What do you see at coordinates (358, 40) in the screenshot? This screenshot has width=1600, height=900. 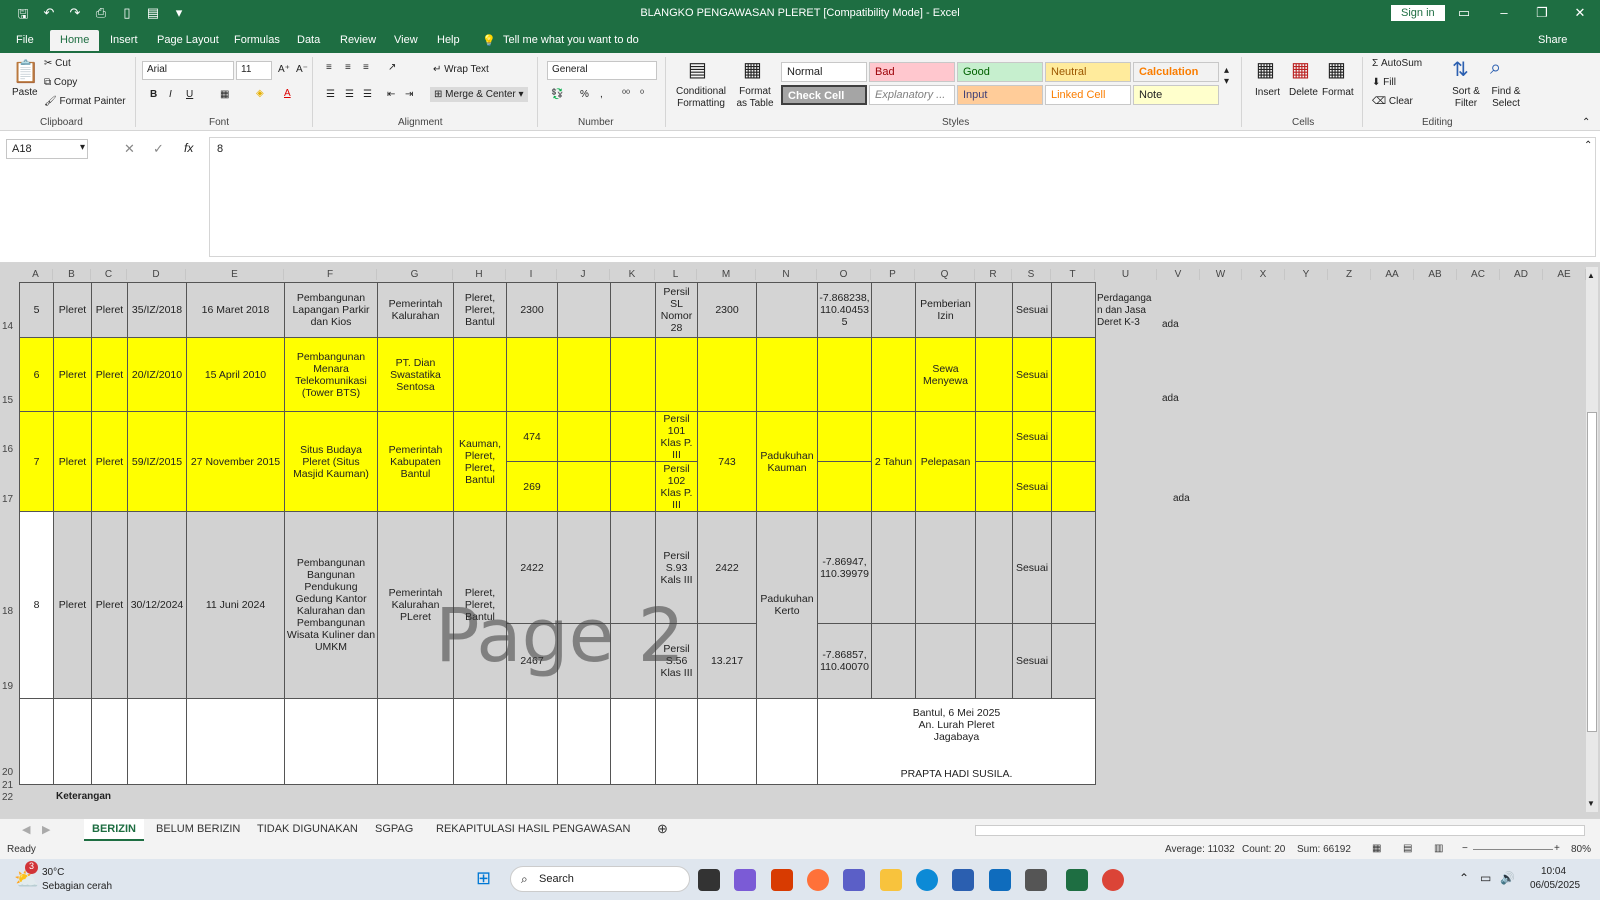 I see `tab-review: Review` at bounding box center [358, 40].